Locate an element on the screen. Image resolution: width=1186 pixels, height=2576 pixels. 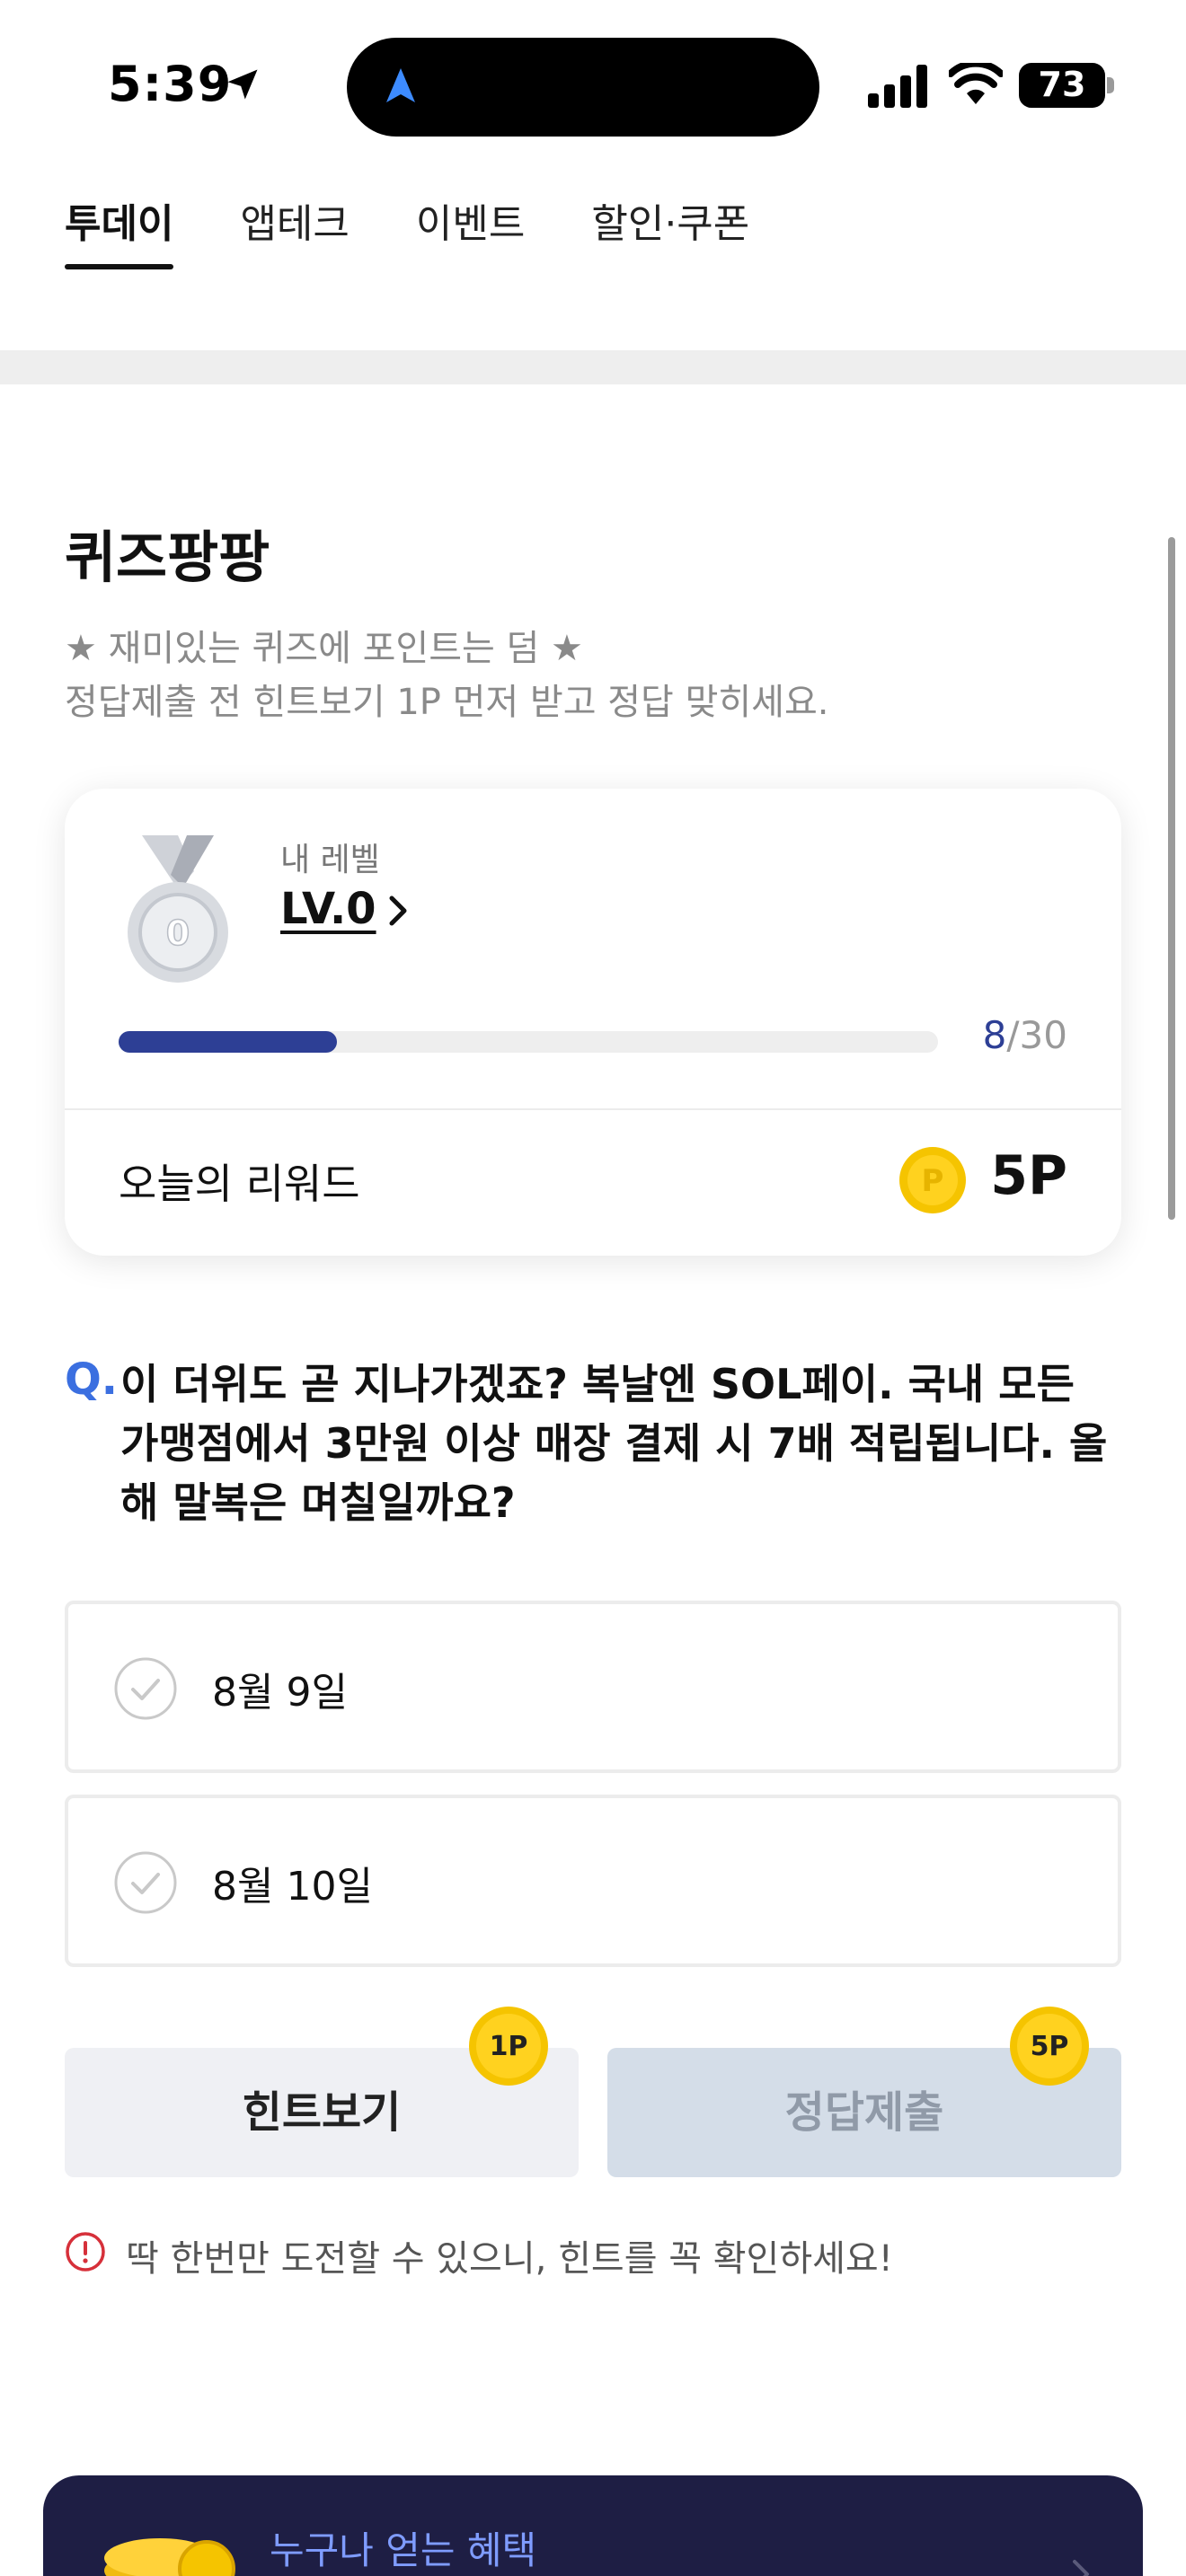
battery-icon: 73 is located at coordinates (1062, 85).